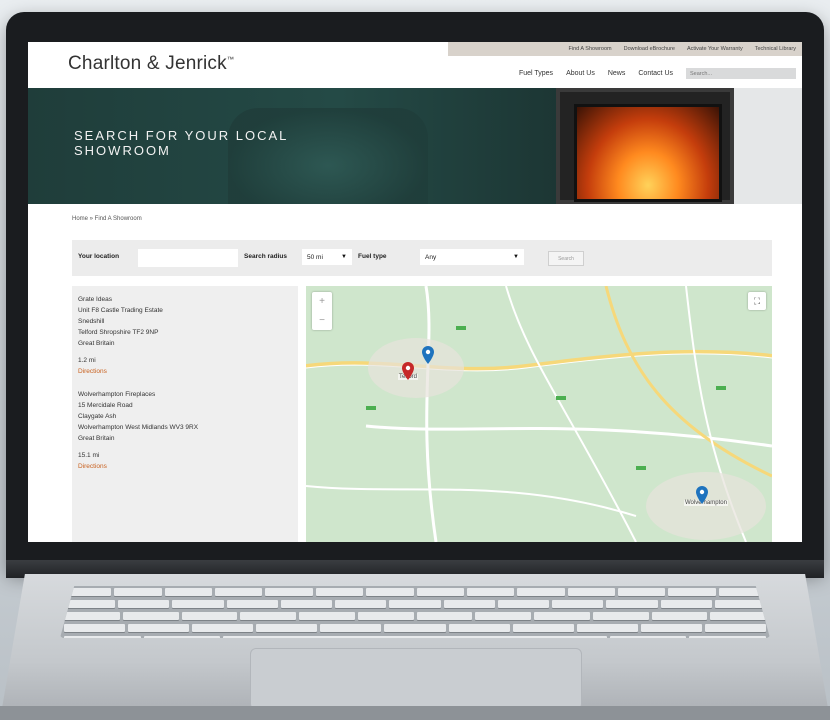  What do you see at coordinates (536, 73) in the screenshot?
I see `nav-fuel-types: Fuel Types` at bounding box center [536, 73].